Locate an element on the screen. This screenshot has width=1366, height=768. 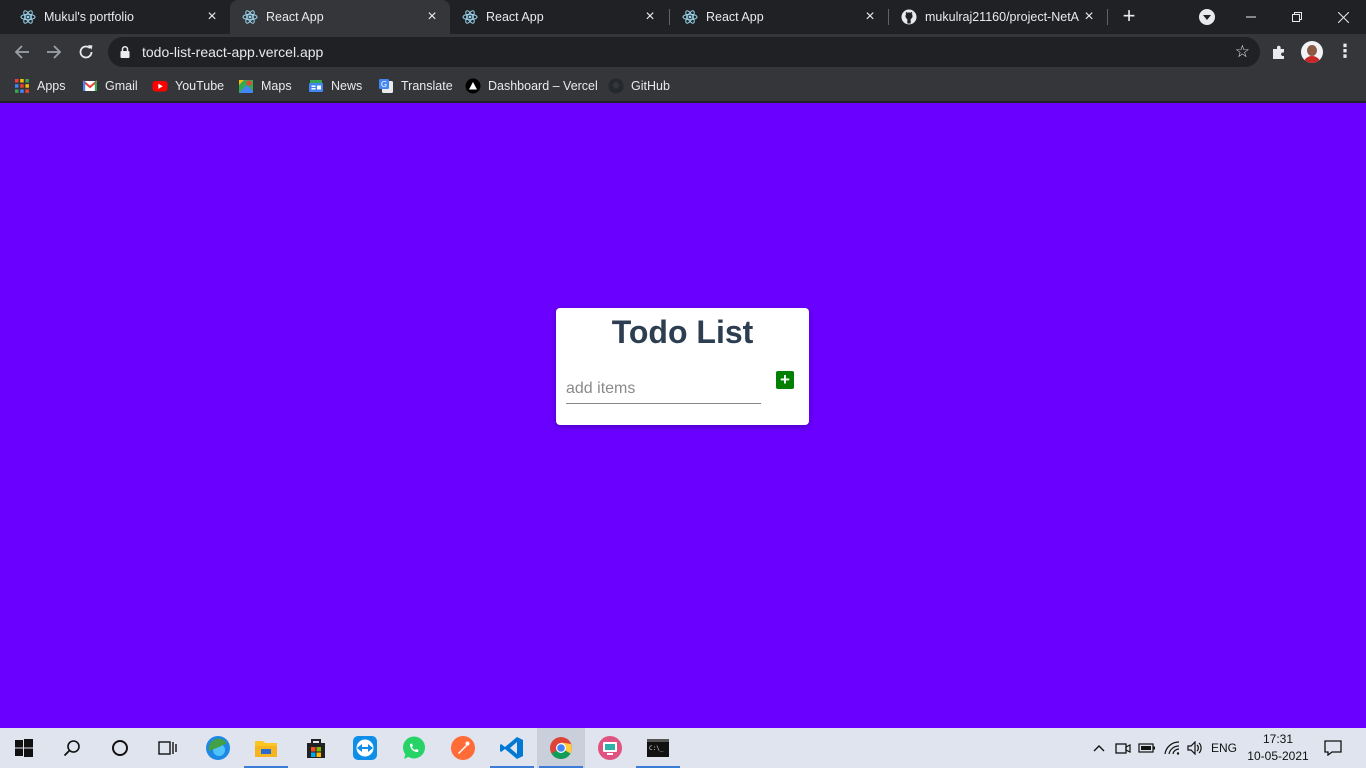
restore-button is located at coordinates (1297, 17).